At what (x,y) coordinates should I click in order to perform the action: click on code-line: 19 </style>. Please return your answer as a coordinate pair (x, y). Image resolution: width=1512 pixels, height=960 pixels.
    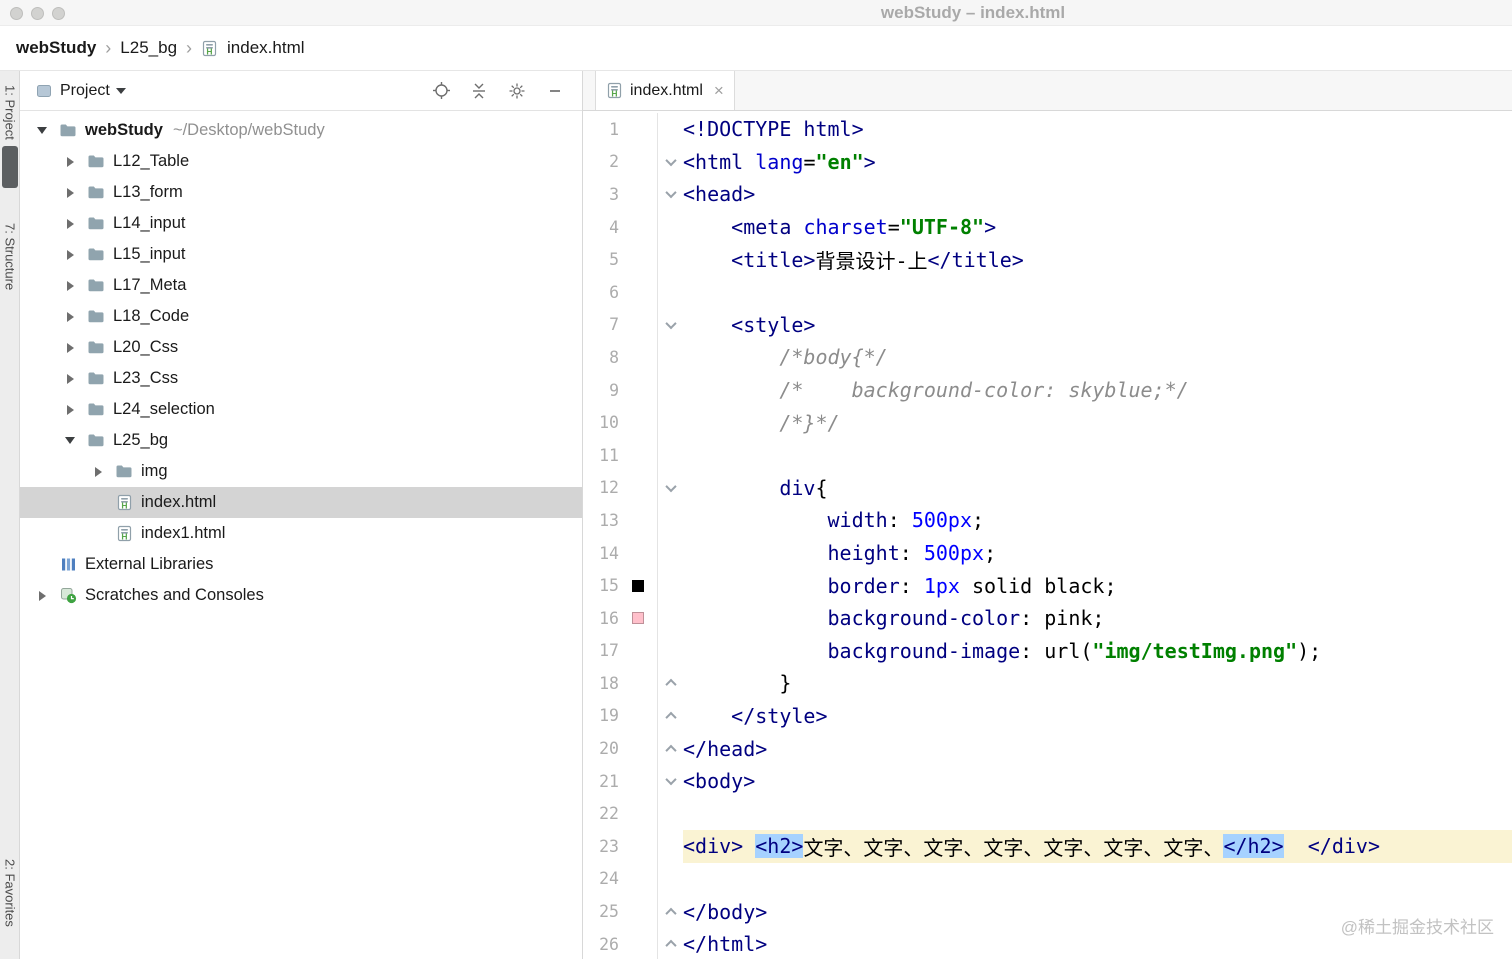
    Looking at the image, I should click on (1047, 716).